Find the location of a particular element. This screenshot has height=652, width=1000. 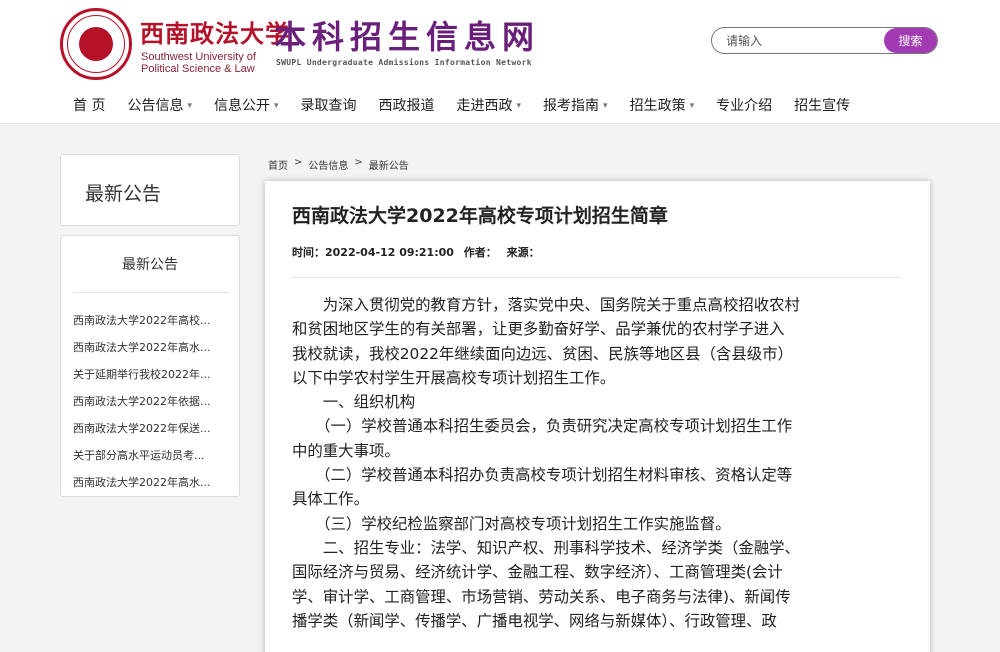

nav-item-home: 首 页 is located at coordinates (89, 106).